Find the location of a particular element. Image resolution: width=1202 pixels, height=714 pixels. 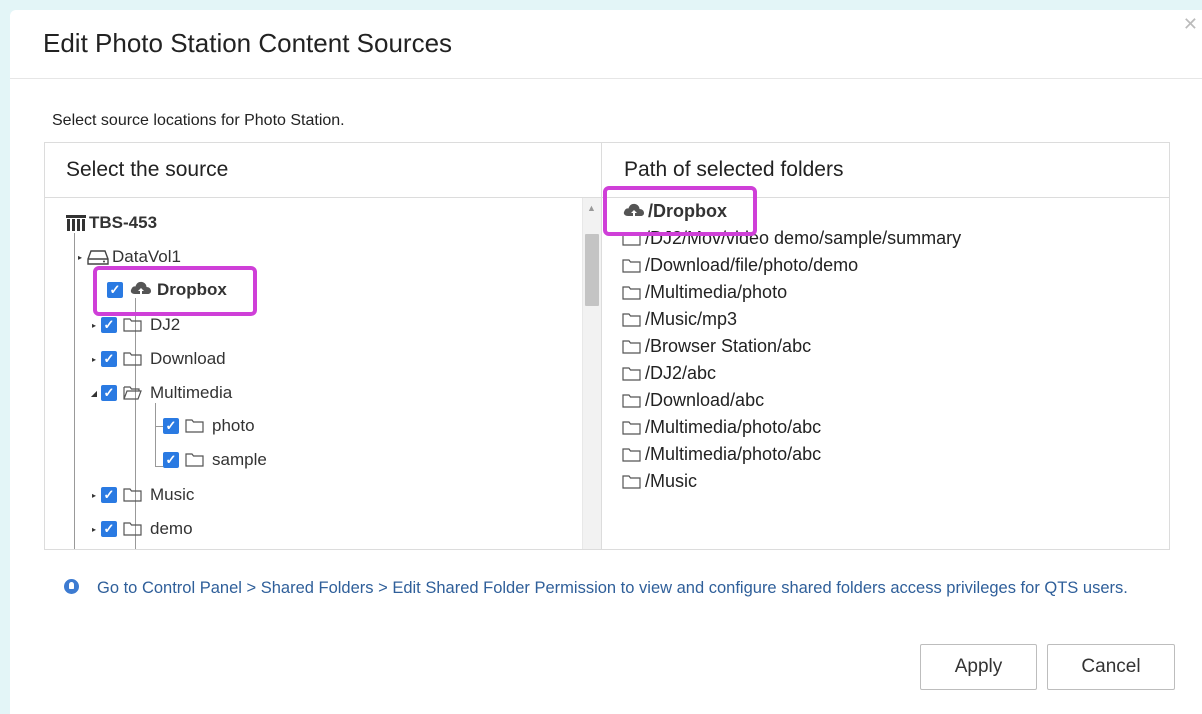

scroll-up-icon: ▲ is located at coordinates (591, 208).